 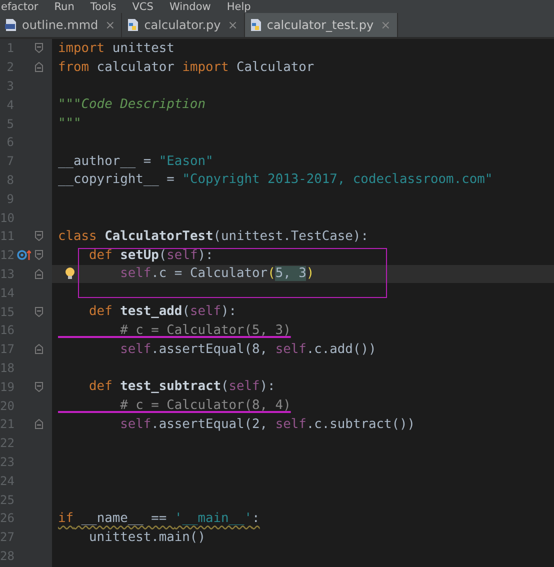 What do you see at coordinates (190, 6) in the screenshot?
I see `menu-item: Window` at bounding box center [190, 6].